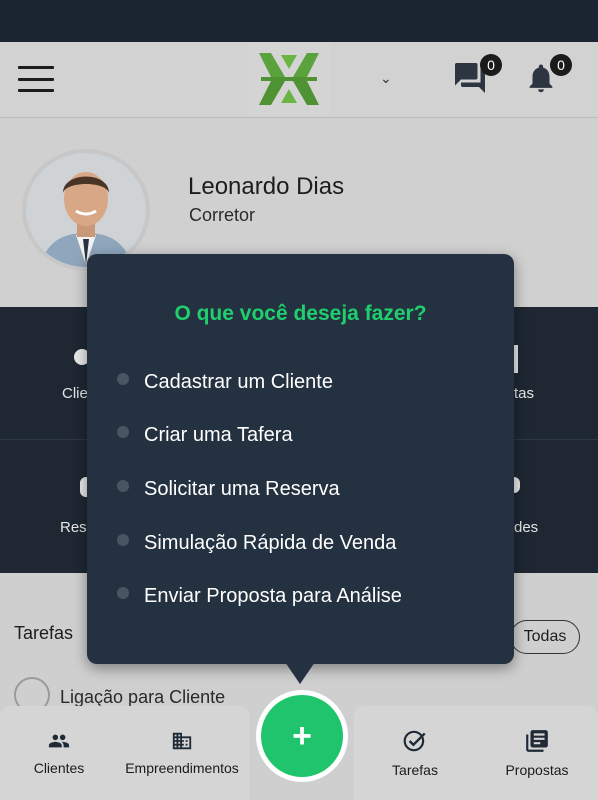  I want to click on bottom-nav-right-panel: Tarefas Propostas, so click(476, 753).